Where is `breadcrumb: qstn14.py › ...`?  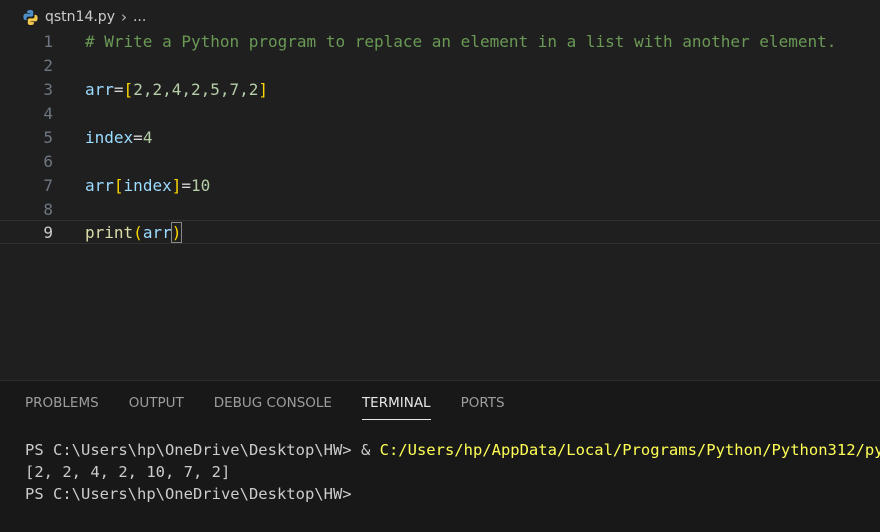
breadcrumb: qstn14.py › ... is located at coordinates (440, 17).